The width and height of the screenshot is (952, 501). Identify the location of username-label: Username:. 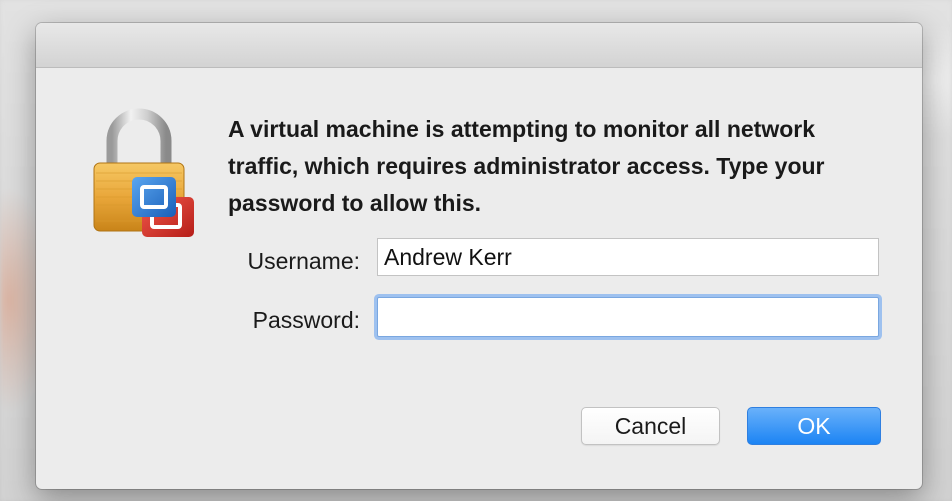
(303, 261).